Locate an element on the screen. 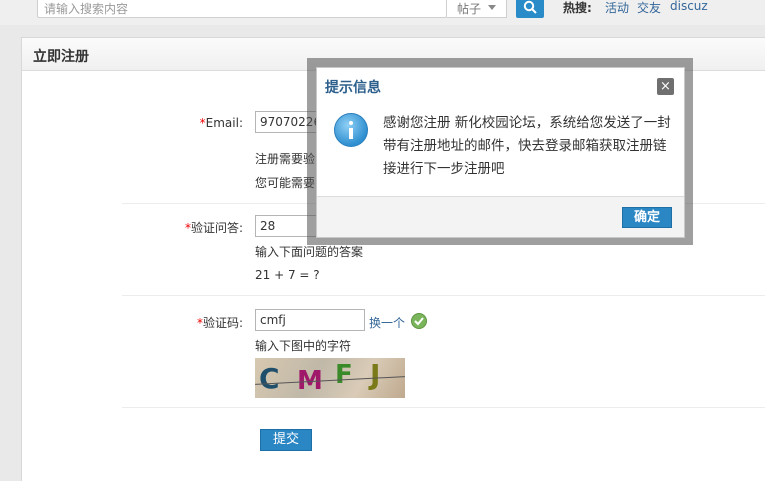 This screenshot has width=765, height=481. question-label-text: 验证问答: is located at coordinates (216, 228).